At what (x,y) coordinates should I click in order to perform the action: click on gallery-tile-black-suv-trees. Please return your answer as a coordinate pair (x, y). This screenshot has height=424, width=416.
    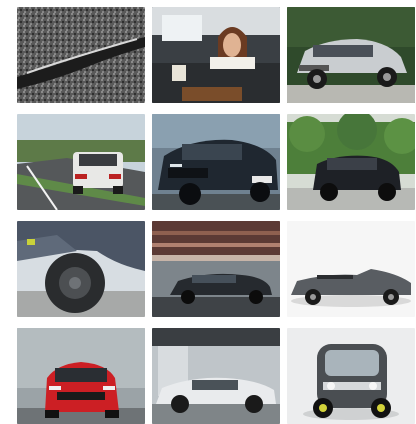
    Looking at the image, I should click on (351, 162).